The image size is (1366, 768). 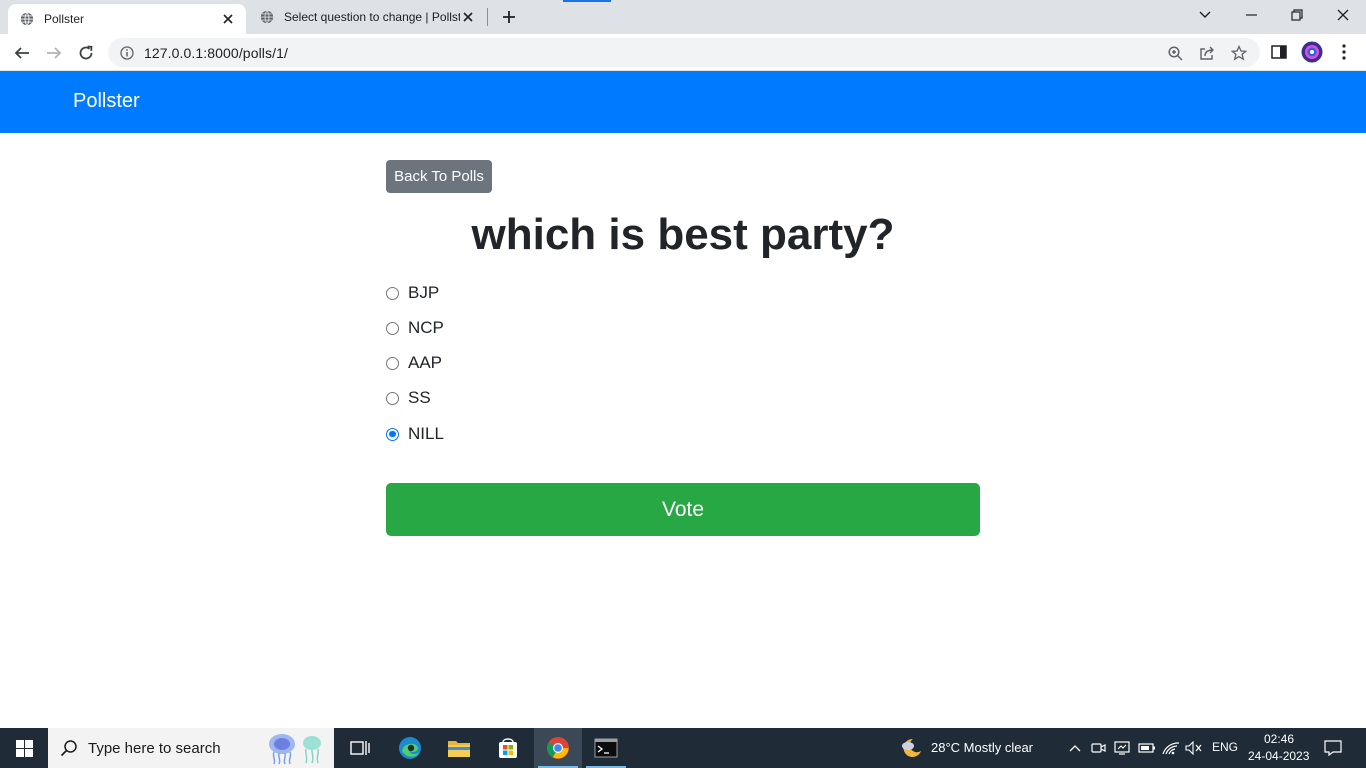 I want to click on terminal-taskbar-icon, so click(x=606, y=748).